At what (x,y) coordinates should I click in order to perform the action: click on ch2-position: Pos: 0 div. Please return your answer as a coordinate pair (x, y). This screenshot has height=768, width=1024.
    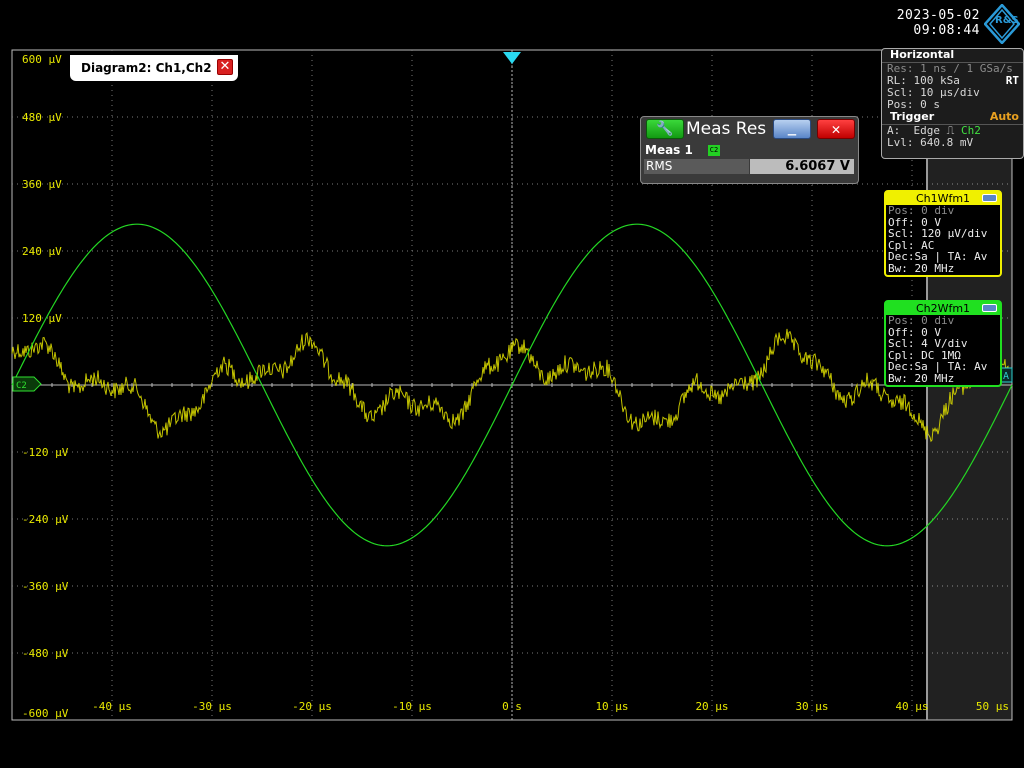
    Looking at the image, I should click on (921, 320).